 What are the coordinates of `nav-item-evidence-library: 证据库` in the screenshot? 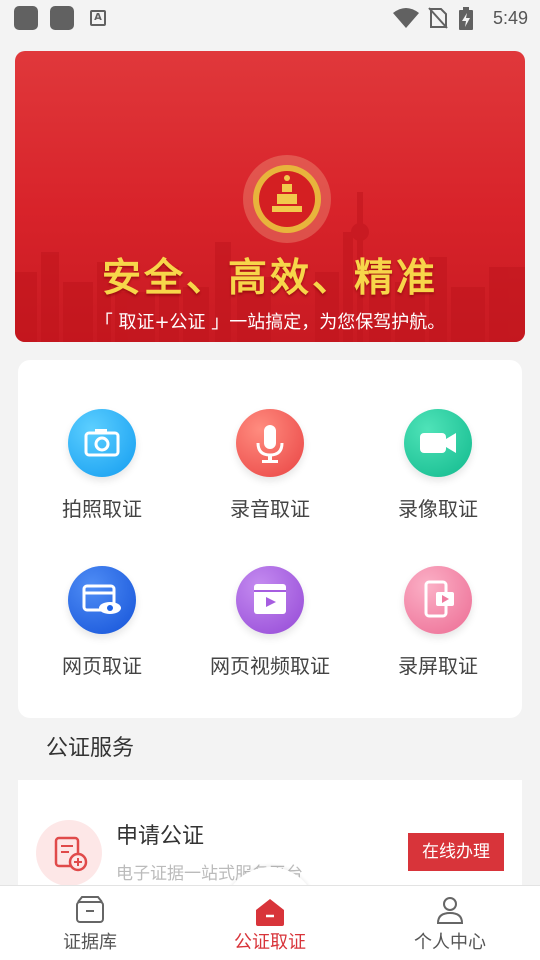 It's located at (90, 923).